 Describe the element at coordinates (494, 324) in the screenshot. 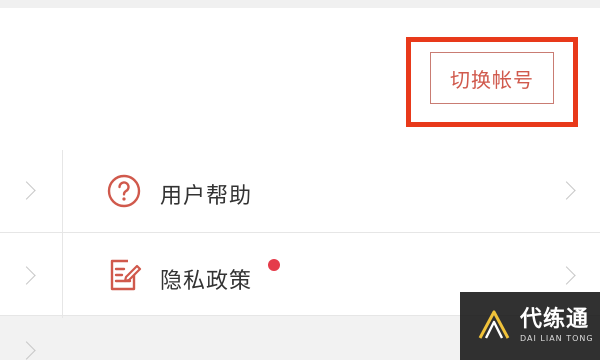

I see `dailiantong-logo-icon` at that location.